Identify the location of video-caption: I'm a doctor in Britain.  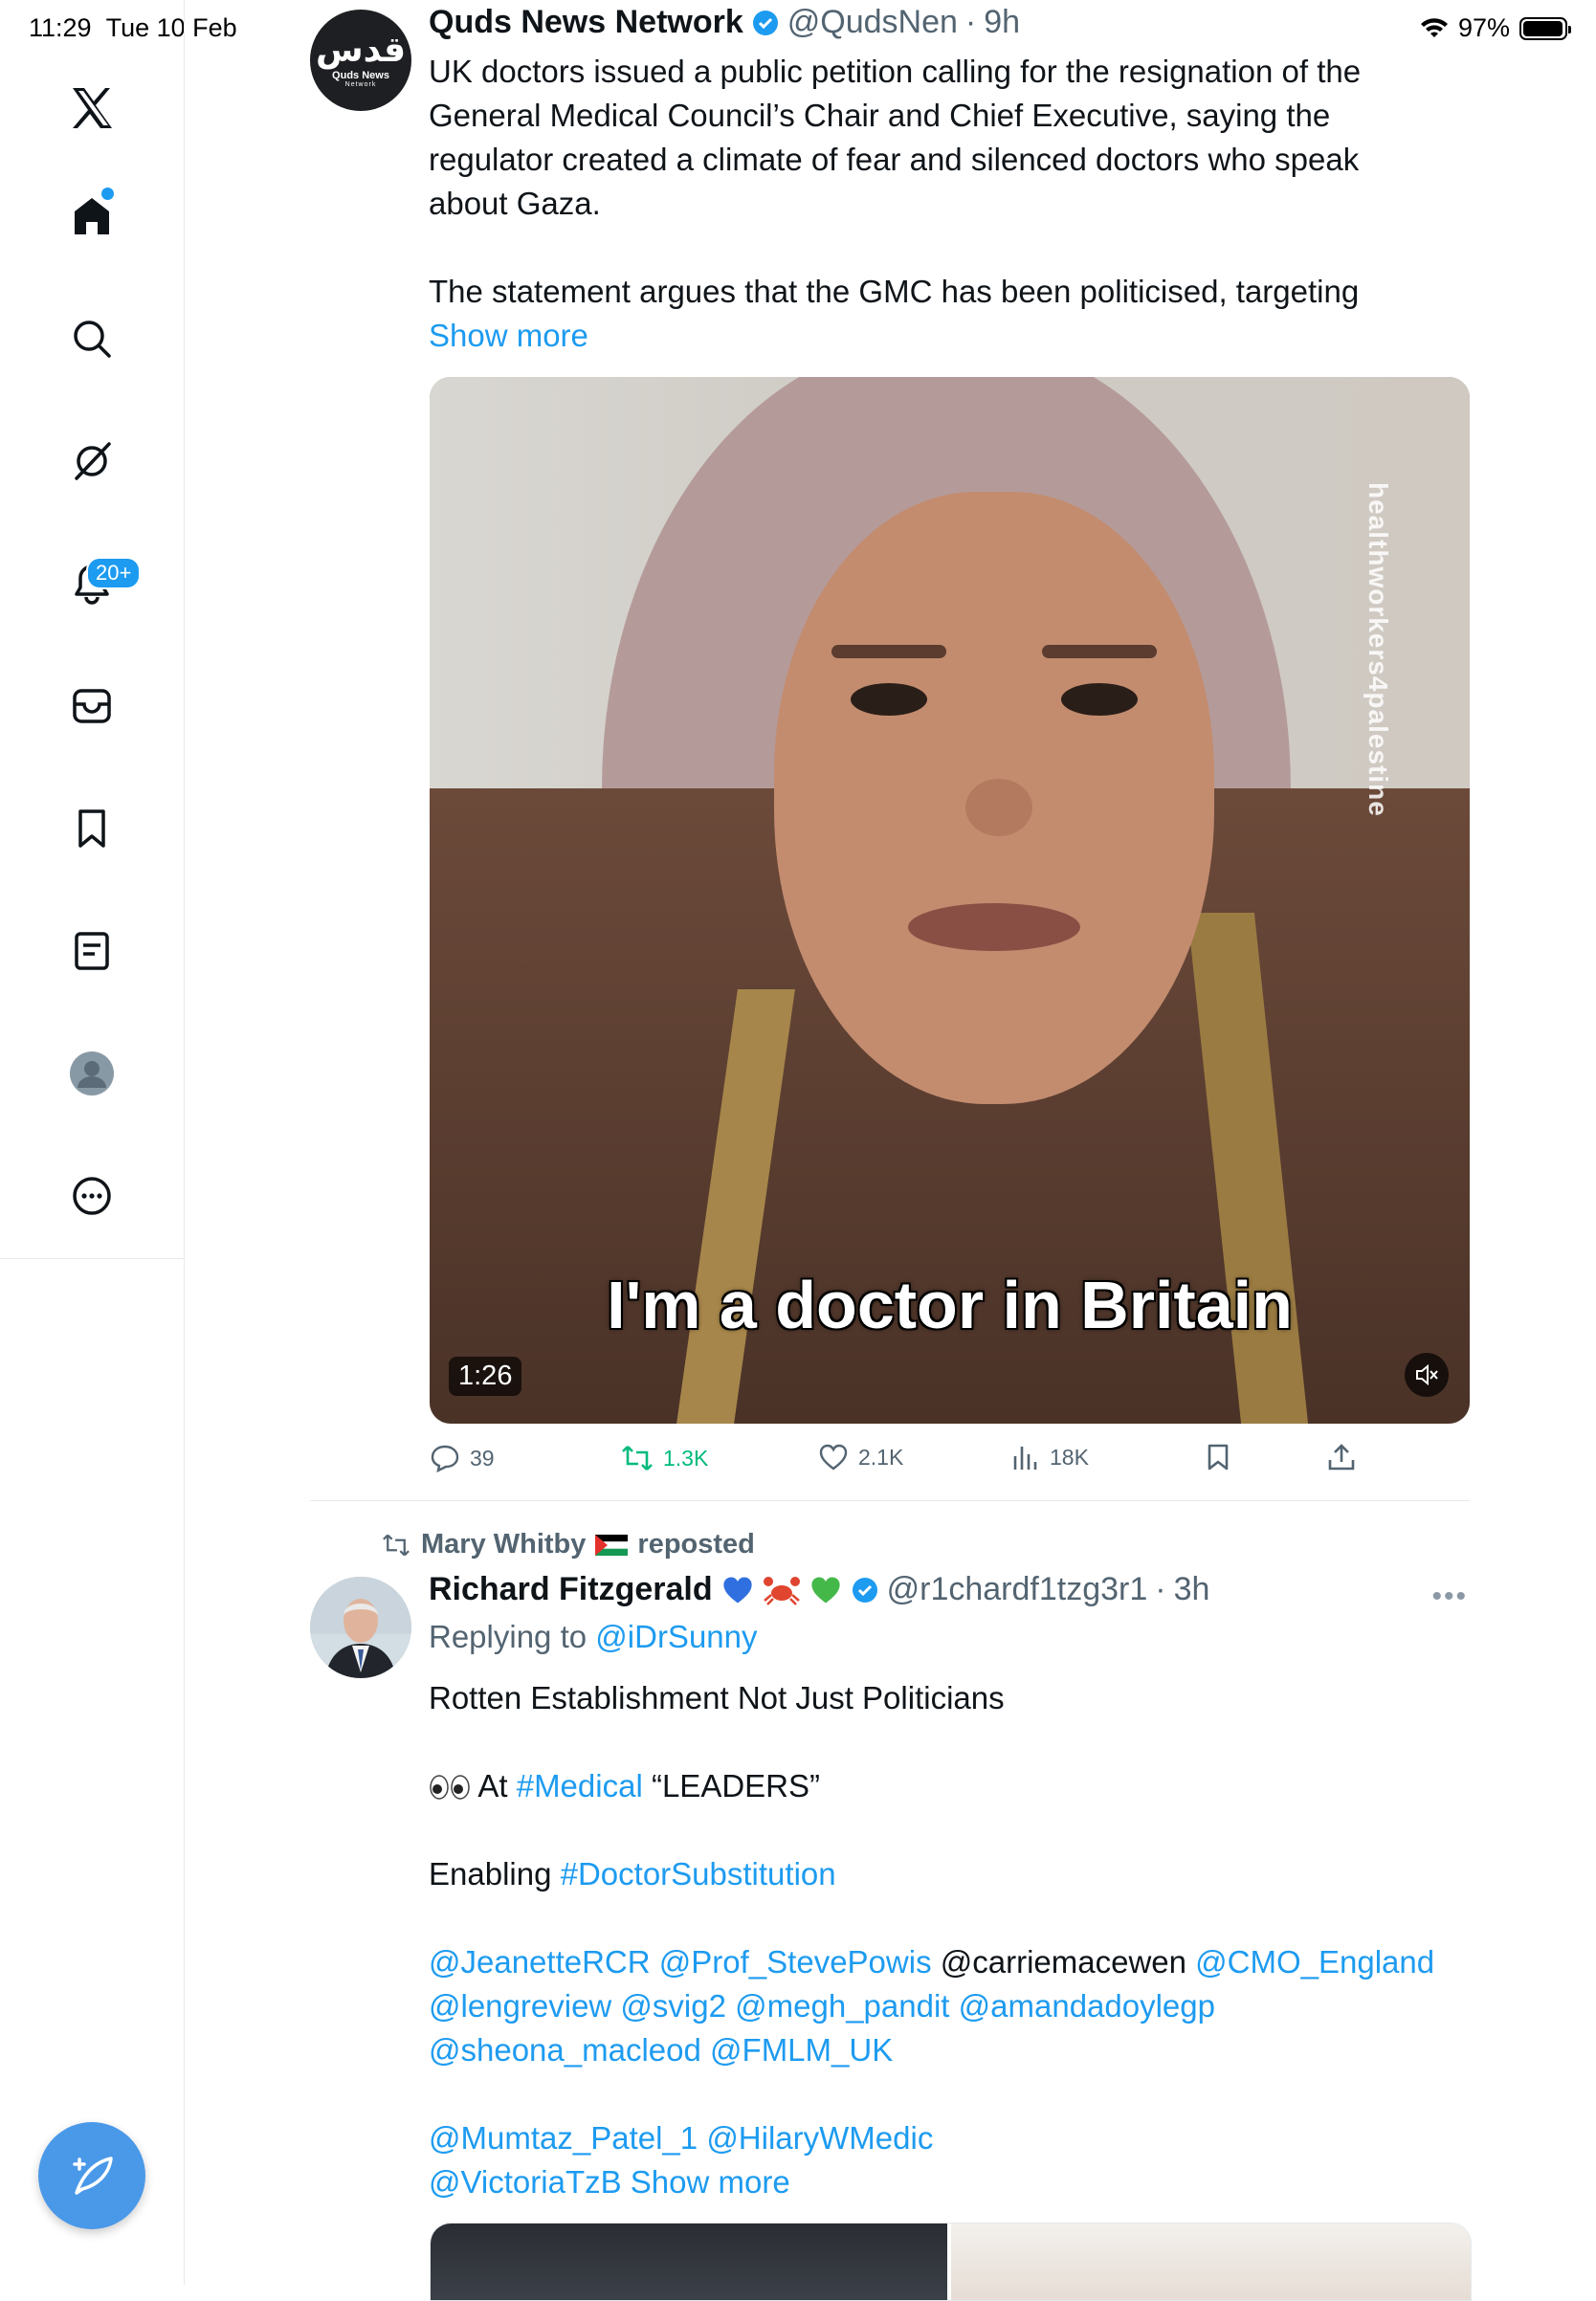
(950, 1305).